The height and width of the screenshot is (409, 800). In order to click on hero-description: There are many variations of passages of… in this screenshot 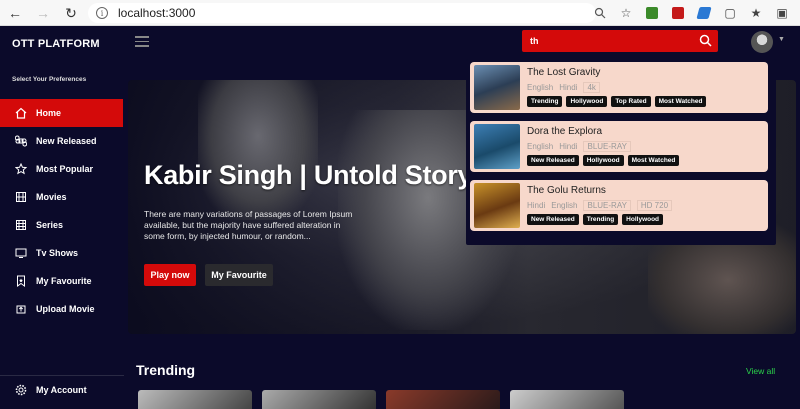, I will do `click(248, 225)`.